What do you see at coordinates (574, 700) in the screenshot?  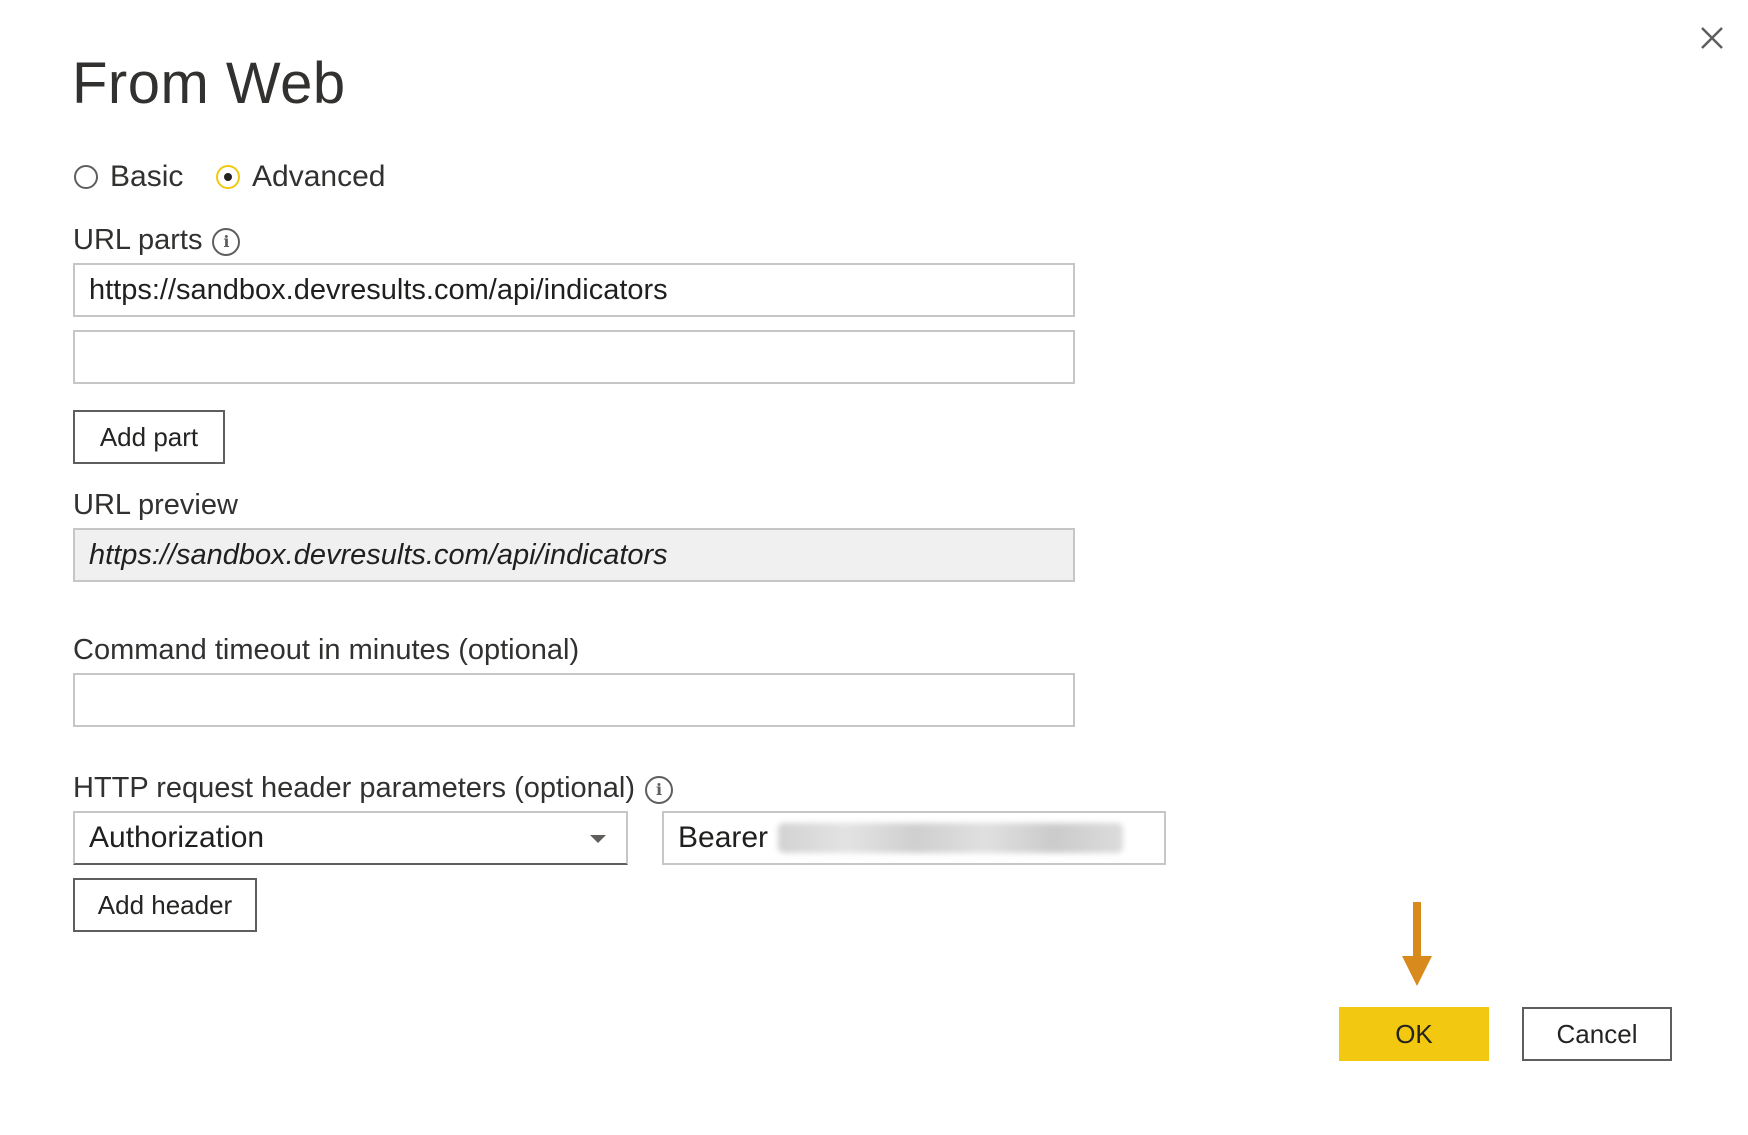 I see `timeout-input` at bounding box center [574, 700].